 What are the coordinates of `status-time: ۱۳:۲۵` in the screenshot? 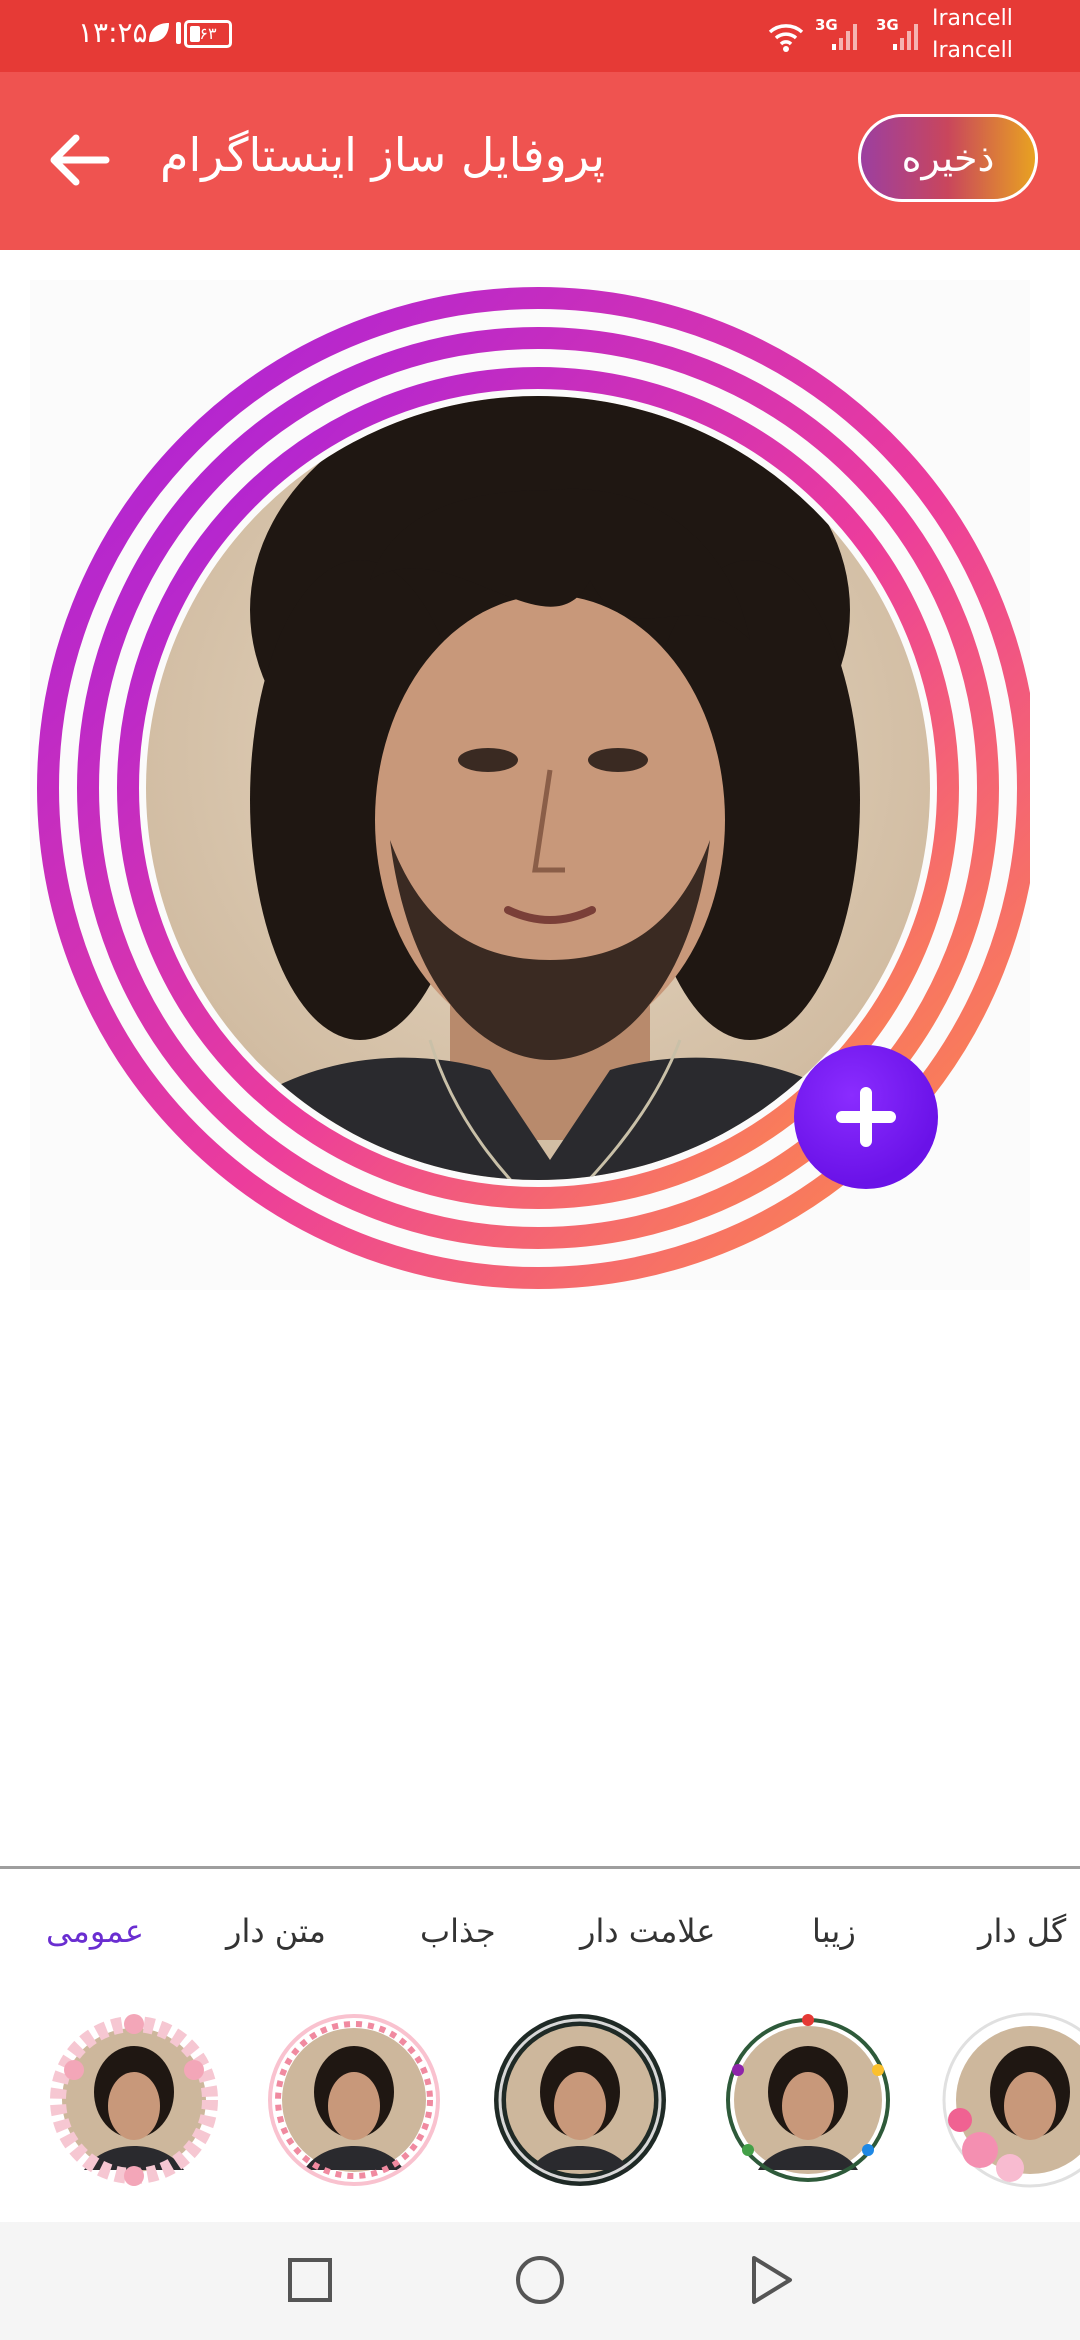 It's located at (113, 32).